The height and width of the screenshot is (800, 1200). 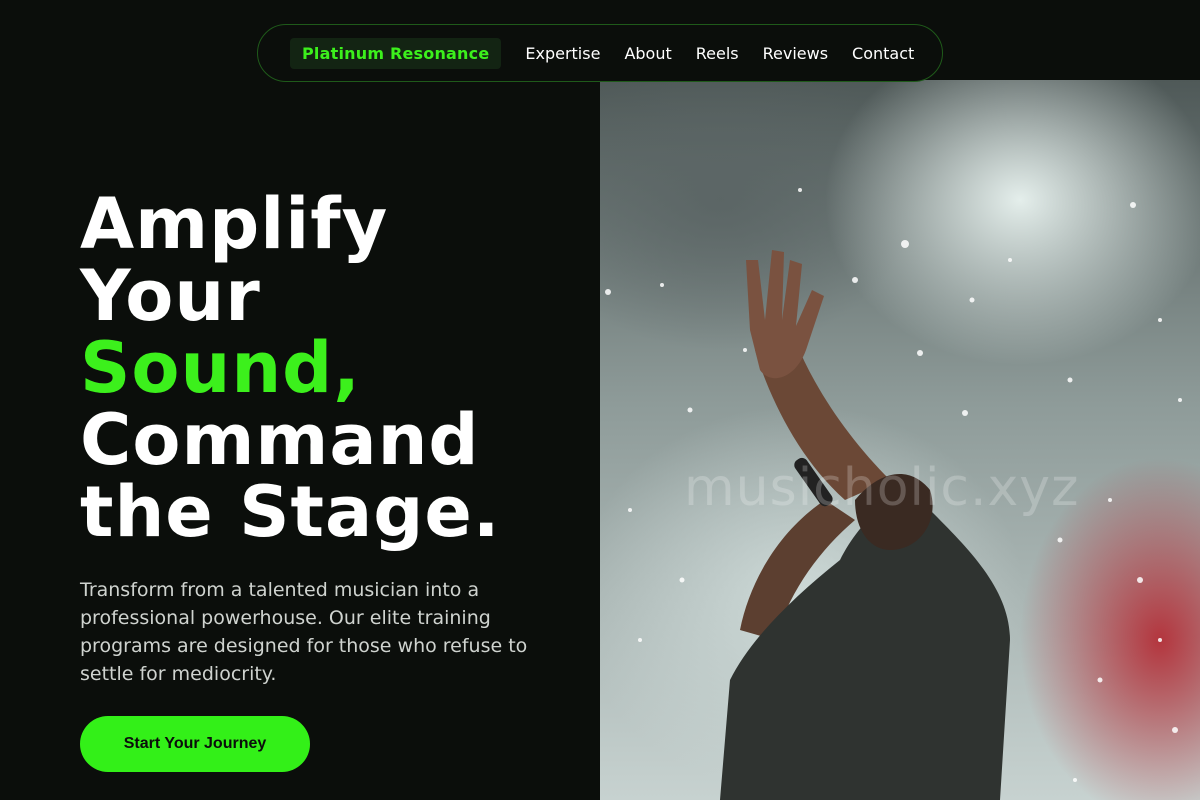 I want to click on image-watermark: musicholic.xyz, so click(x=882, y=488).